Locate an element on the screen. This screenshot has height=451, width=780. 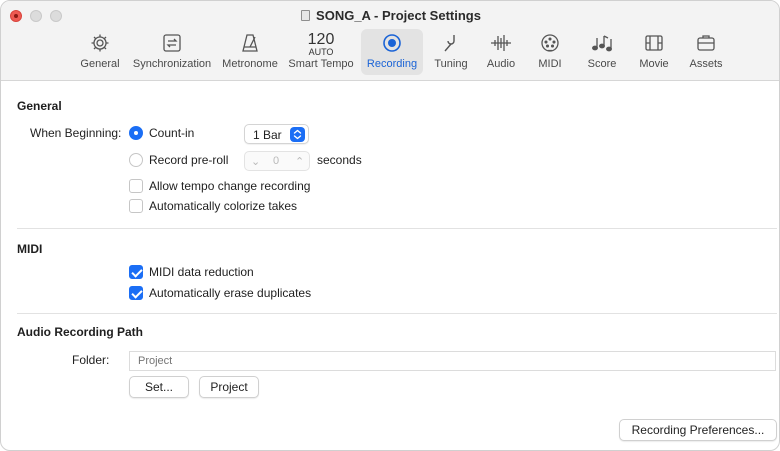
tab-tuning: Tuning is located at coordinates (451, 52).